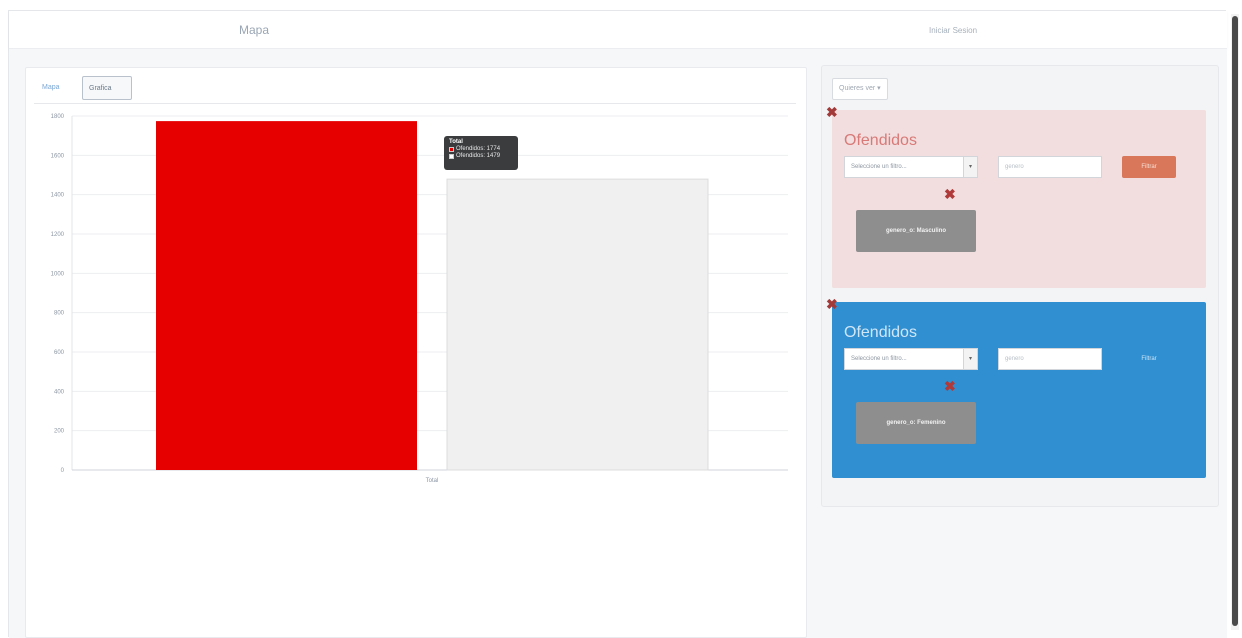 Image resolution: width=1242 pixels, height=638 pixels. I want to click on filter-tag: genero_o: Femenino, so click(916, 423).